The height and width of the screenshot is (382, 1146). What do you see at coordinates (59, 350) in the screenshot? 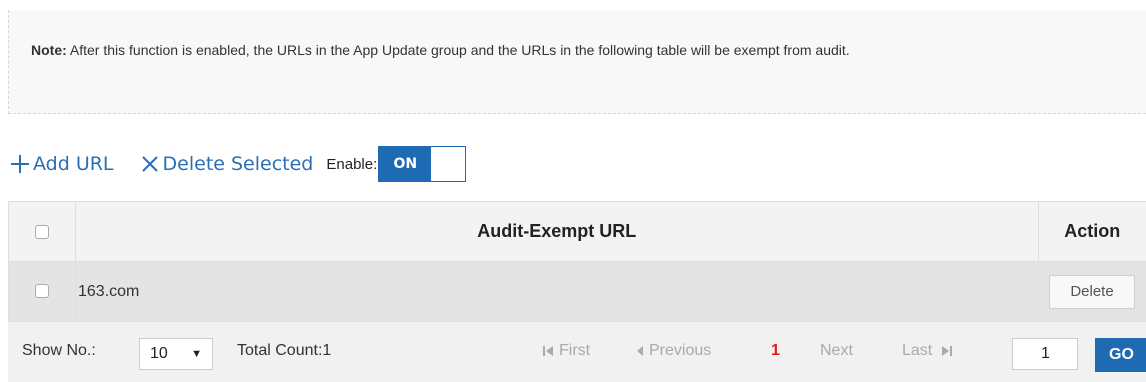
I see `show-no-label: Show No.:` at bounding box center [59, 350].